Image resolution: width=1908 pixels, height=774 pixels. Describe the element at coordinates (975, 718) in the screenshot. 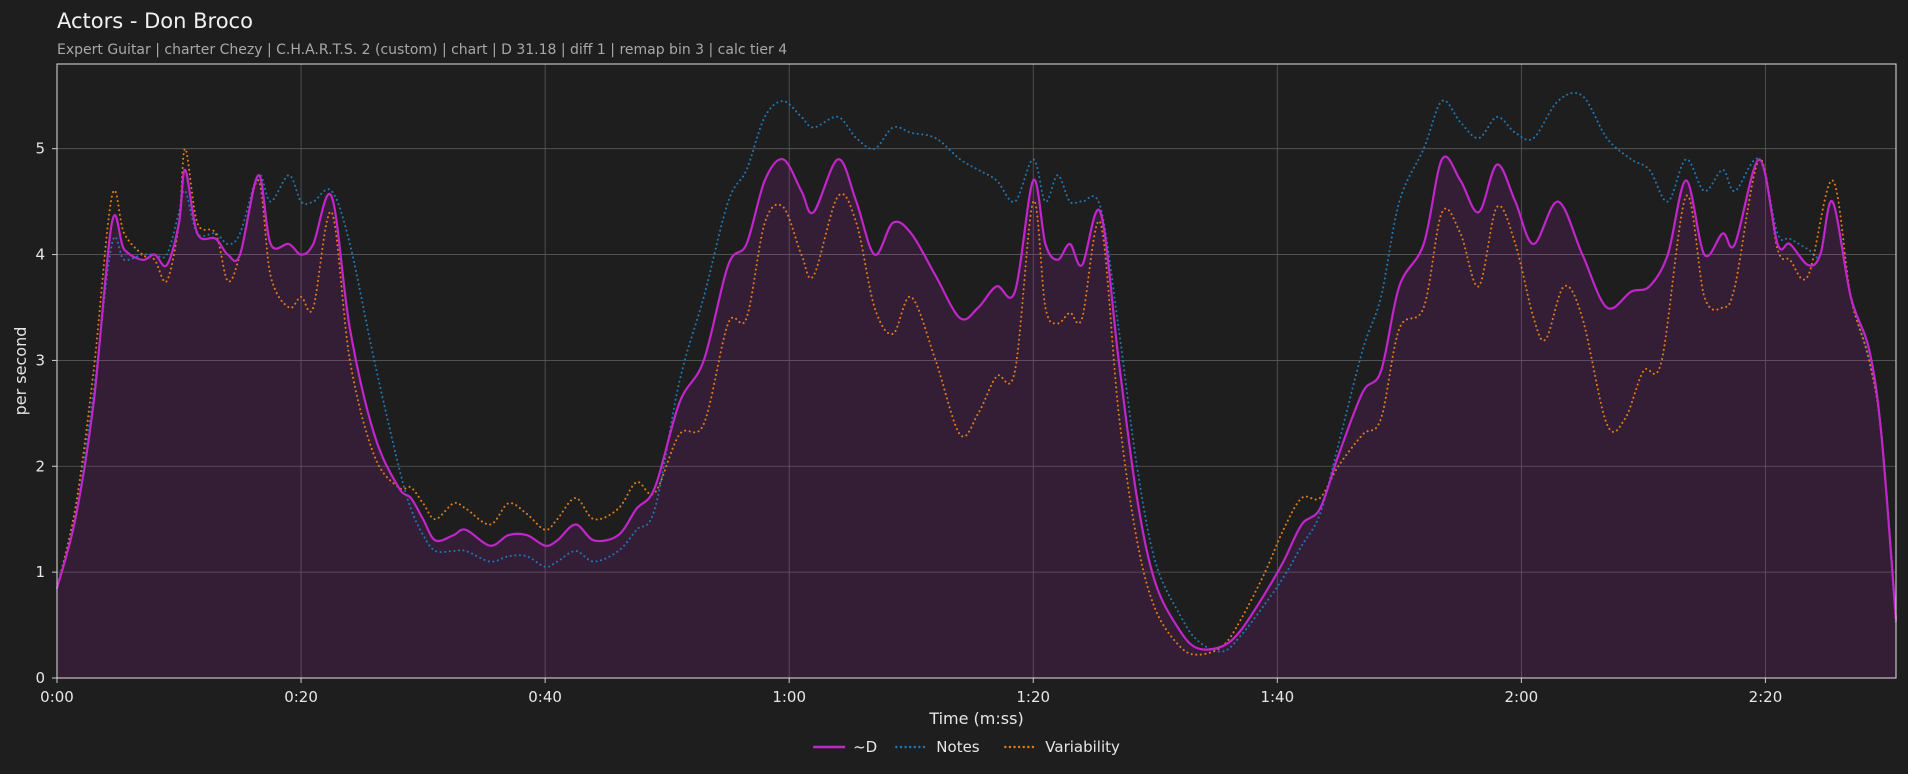

I see `x-axis-label: Time (m:ss)` at that location.